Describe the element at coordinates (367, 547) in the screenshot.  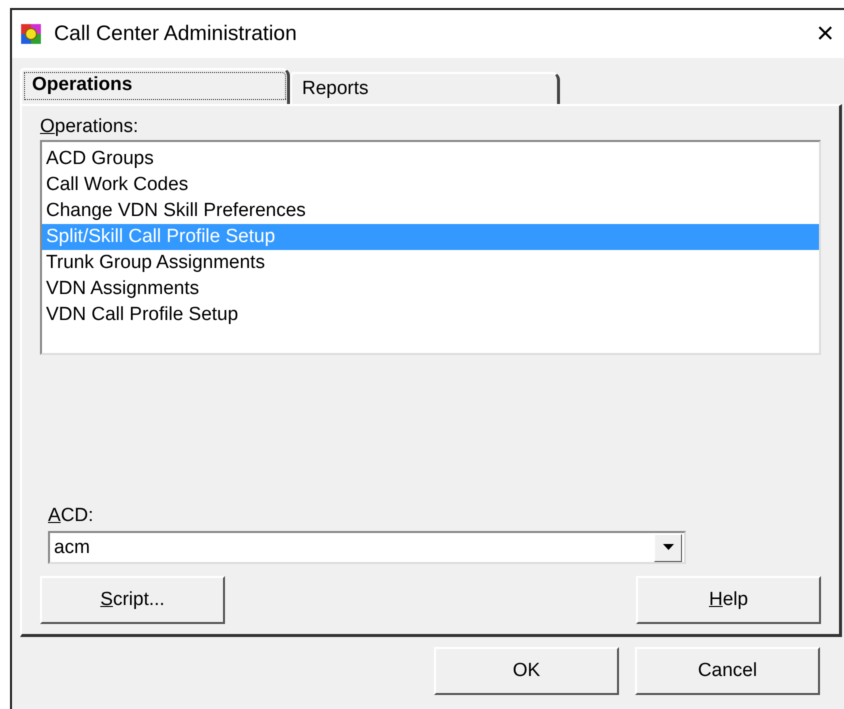
I see `acd-dropdown: acm` at that location.